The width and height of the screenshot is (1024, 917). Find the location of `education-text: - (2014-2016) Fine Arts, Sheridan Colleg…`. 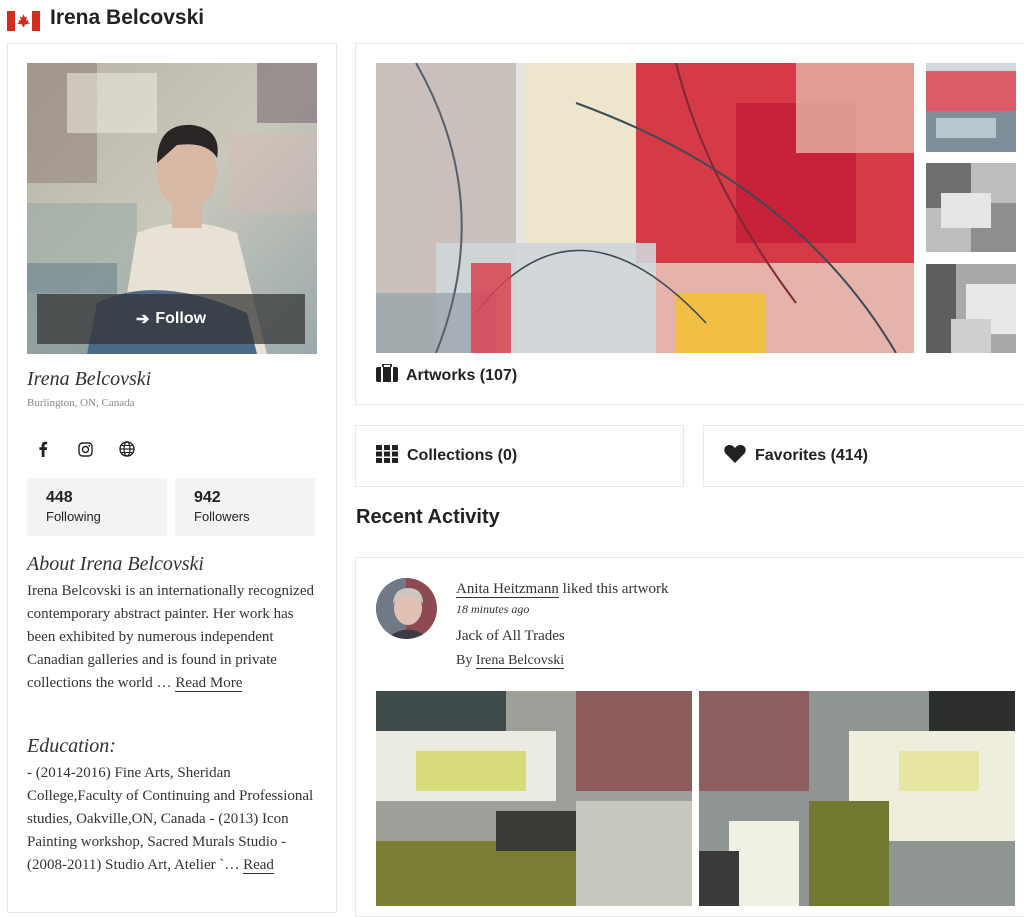

education-text: - (2014-2016) Fine Arts, Sheridan Colleg… is located at coordinates (173, 819).